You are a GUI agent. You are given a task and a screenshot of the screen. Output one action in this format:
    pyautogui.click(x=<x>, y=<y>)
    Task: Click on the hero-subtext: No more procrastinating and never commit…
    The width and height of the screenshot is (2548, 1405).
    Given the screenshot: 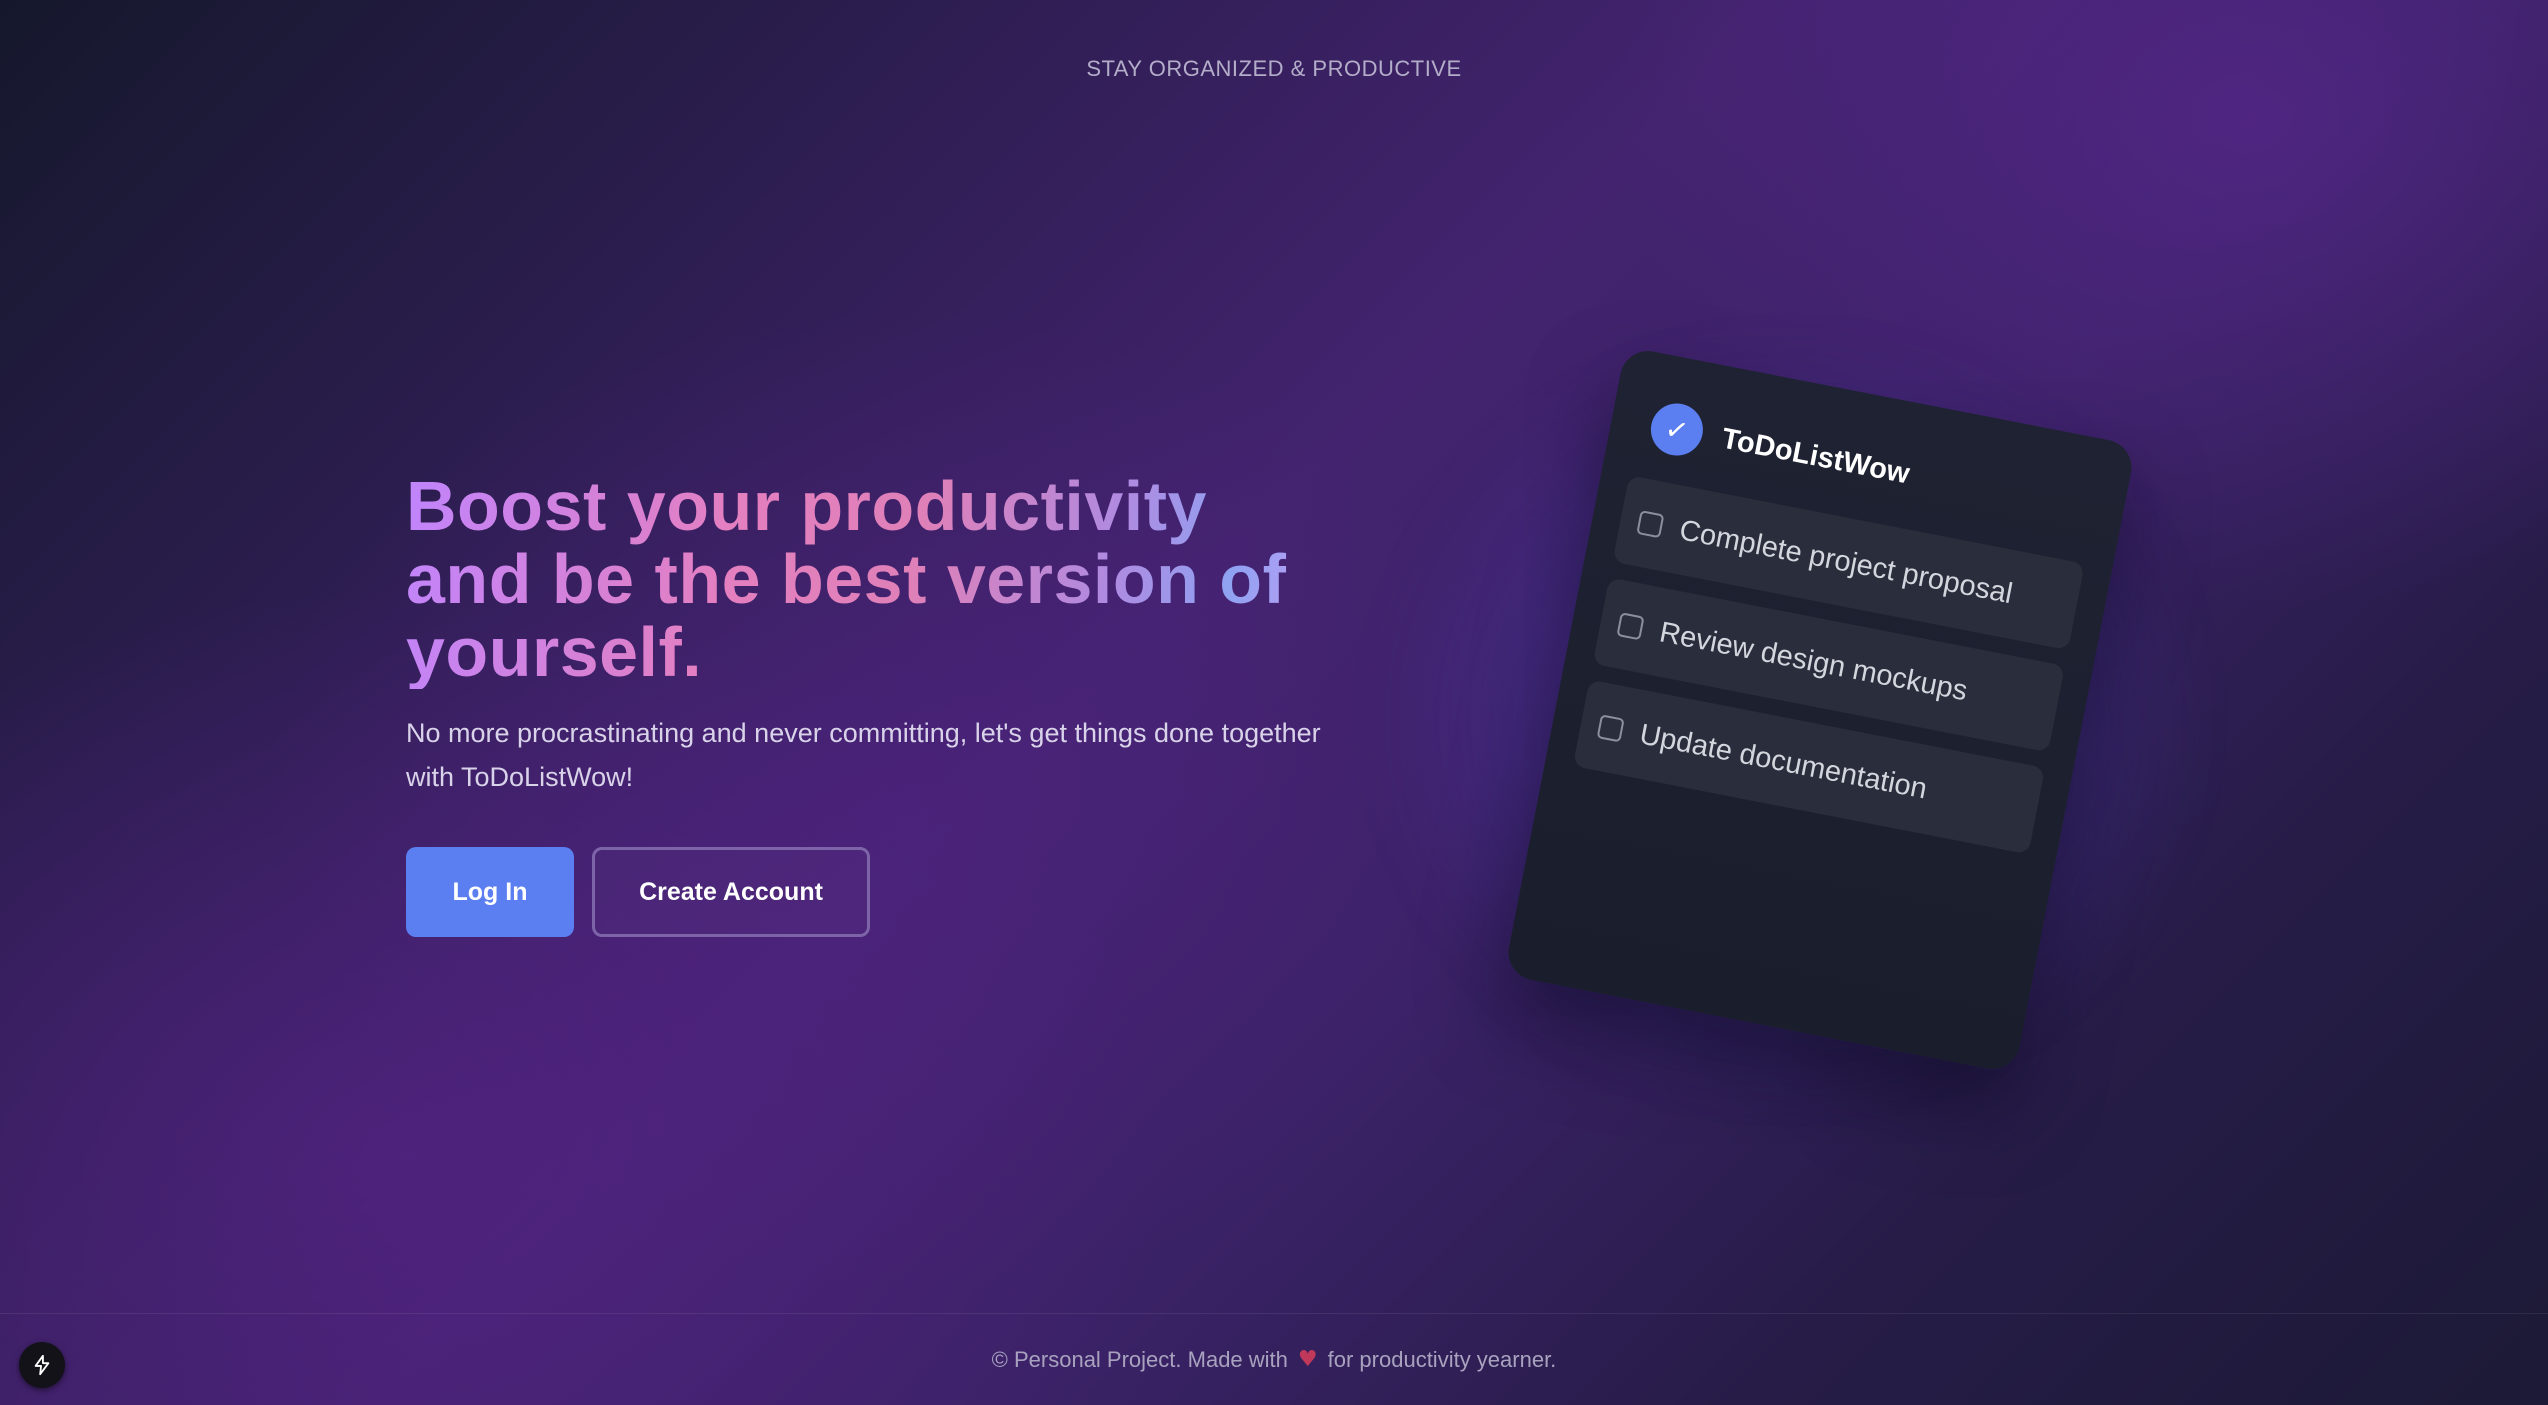 What is the action you would take?
    pyautogui.click(x=863, y=755)
    